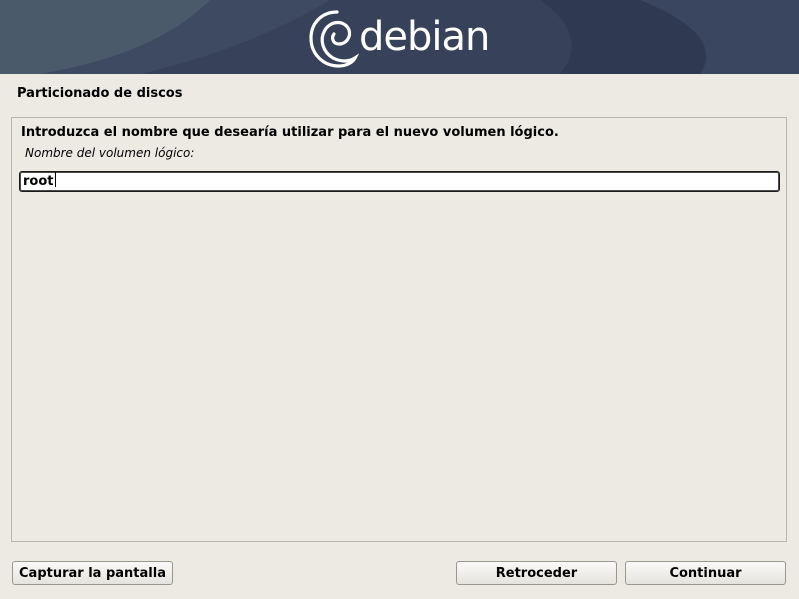 This screenshot has height=599, width=799. I want to click on volume-name-value: root, so click(38, 181).